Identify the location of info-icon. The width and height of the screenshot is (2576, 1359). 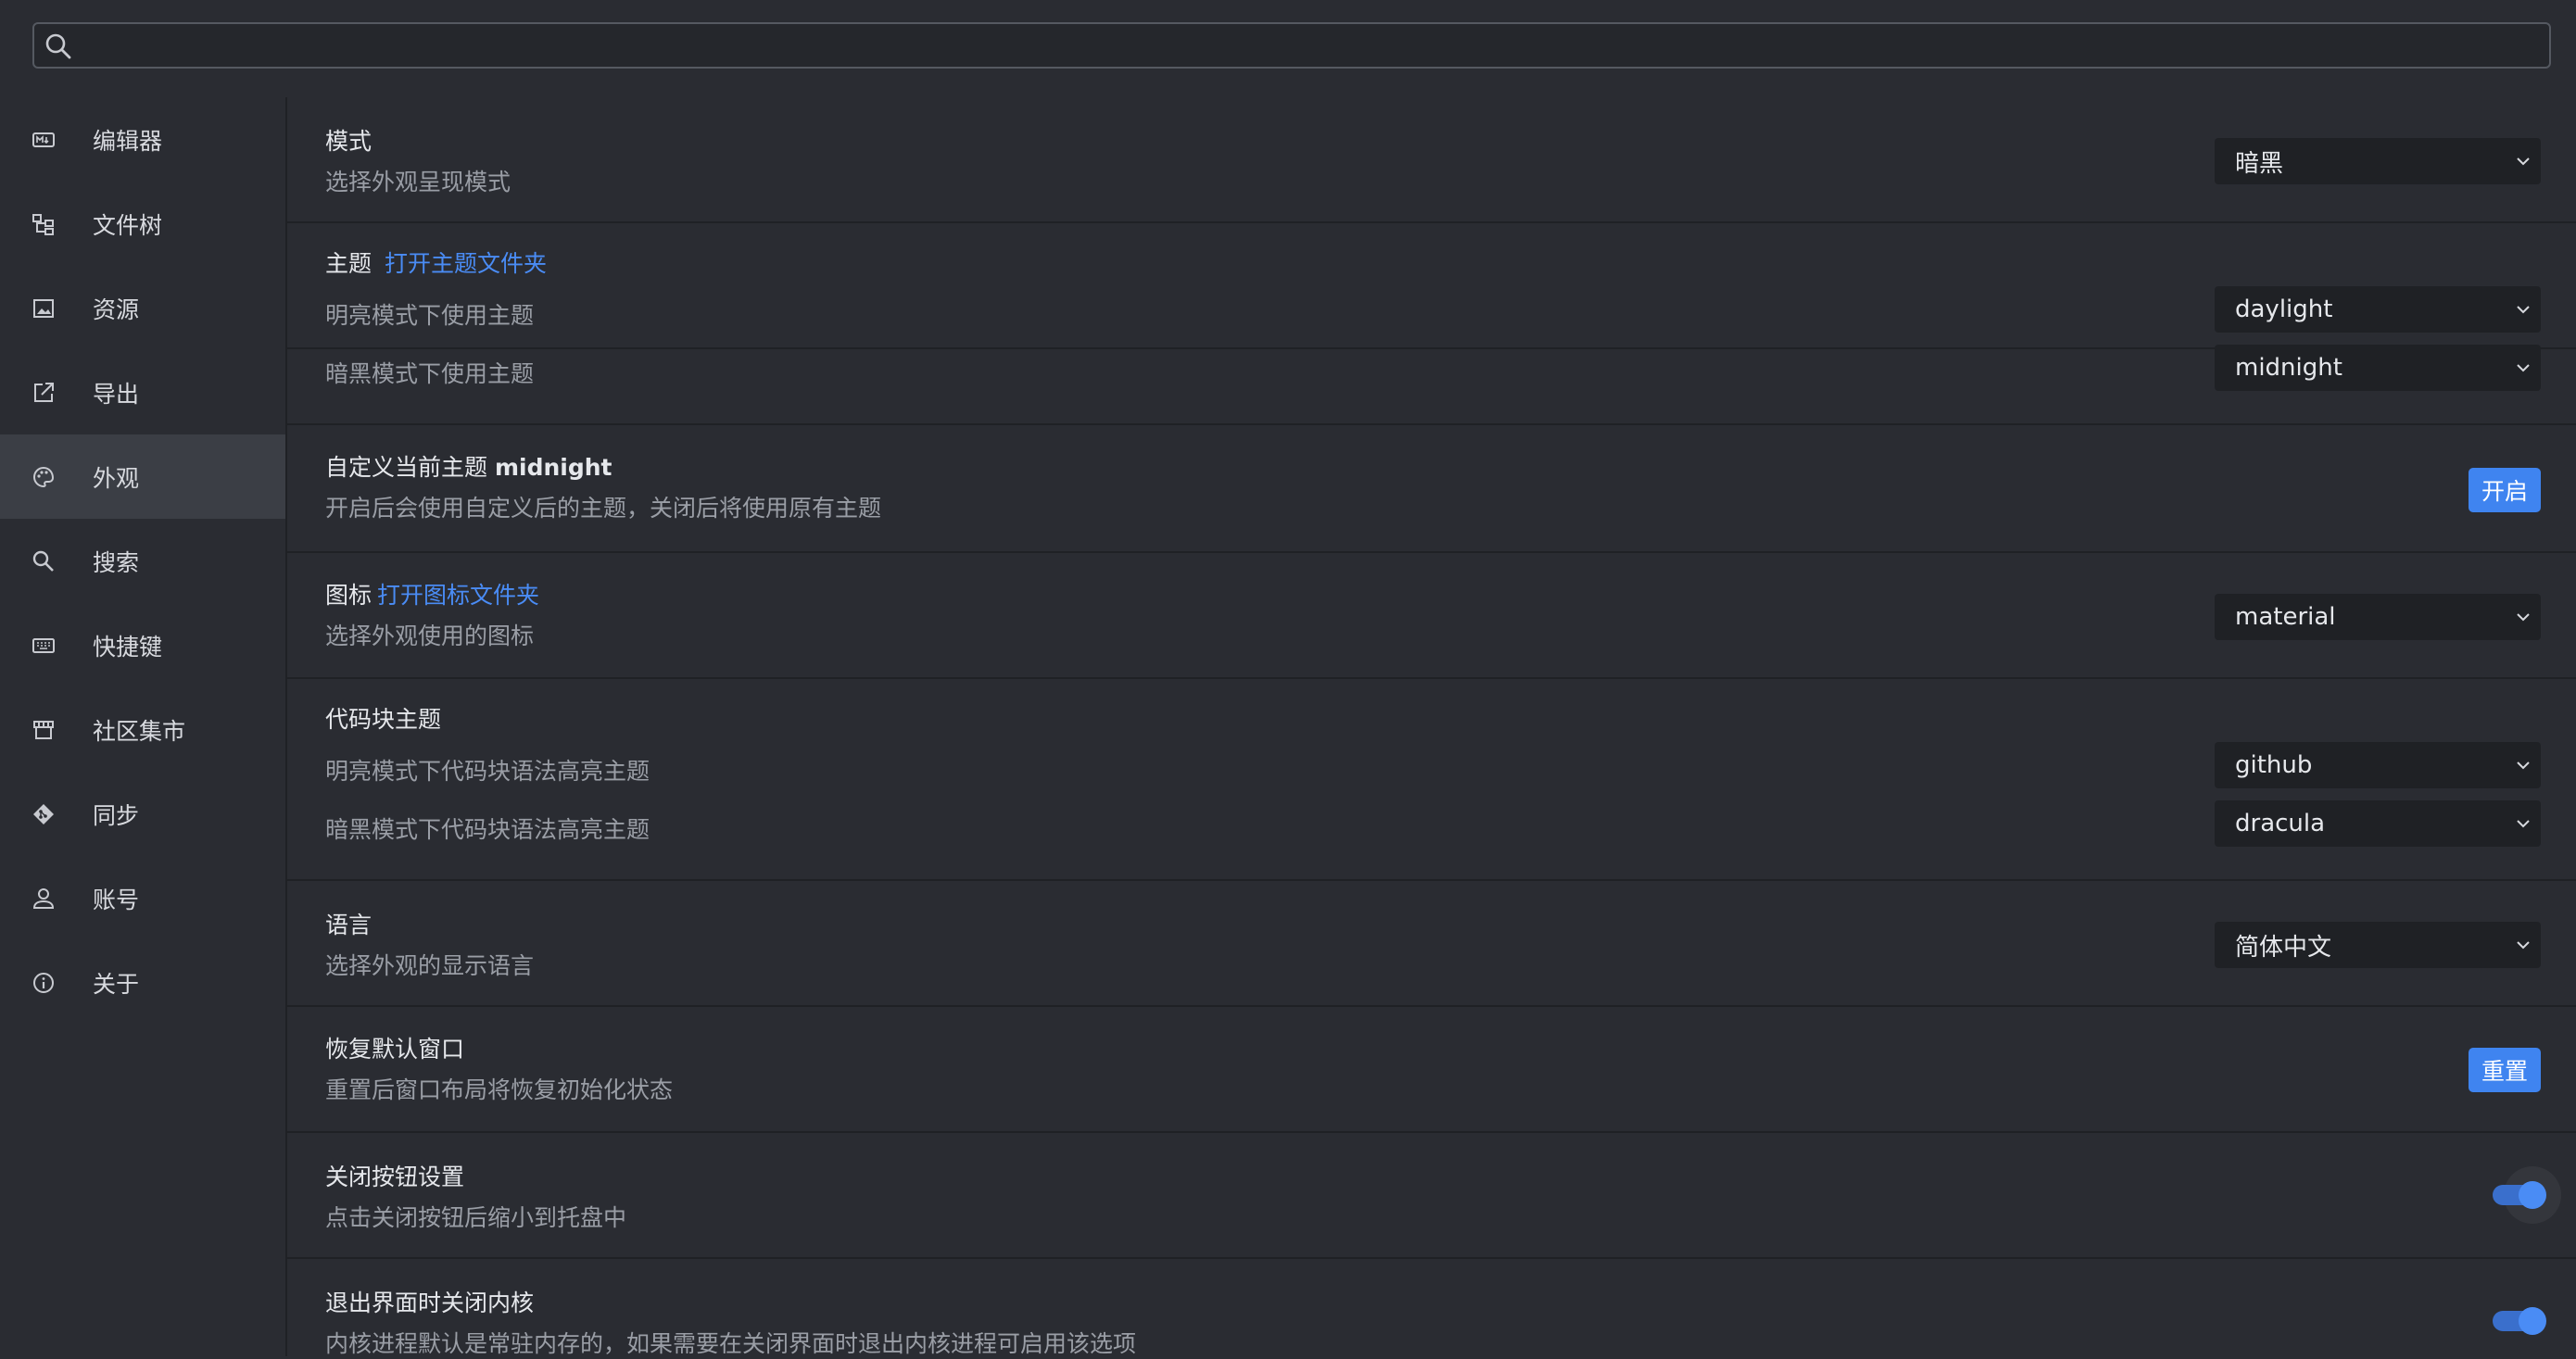
(44, 983).